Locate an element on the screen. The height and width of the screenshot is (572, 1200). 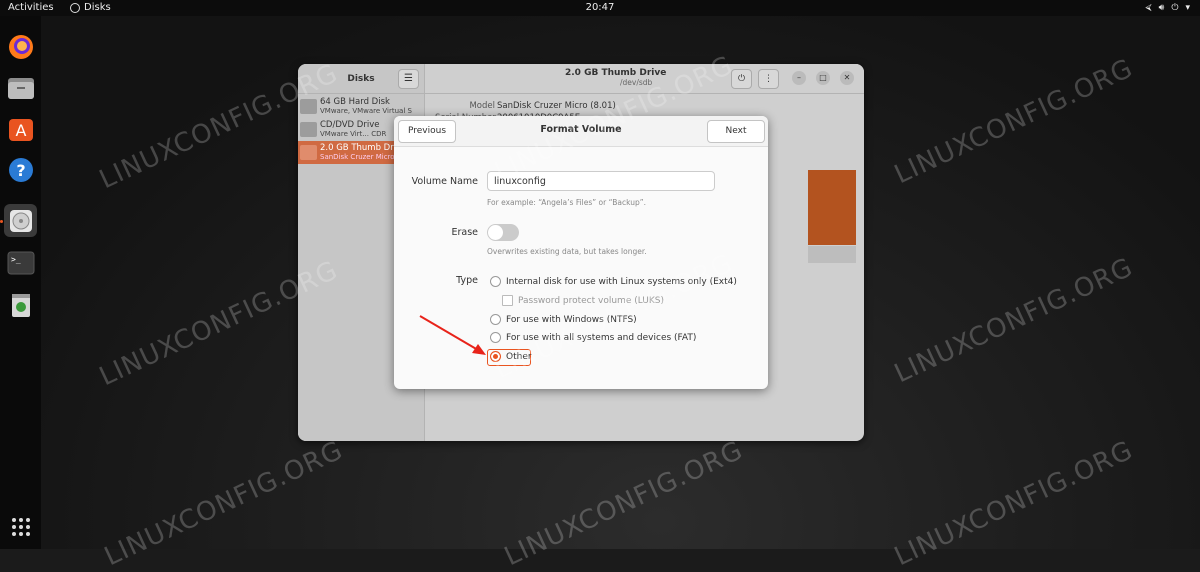
type-option-ntfs: For use with Windows (NTFS) is located at coordinates (563, 319).